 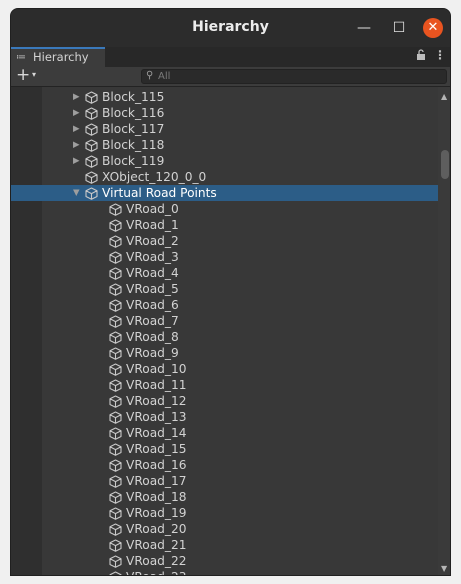 I want to click on tab-hierarchy: ≔ Hierarchy, so click(x=58, y=57).